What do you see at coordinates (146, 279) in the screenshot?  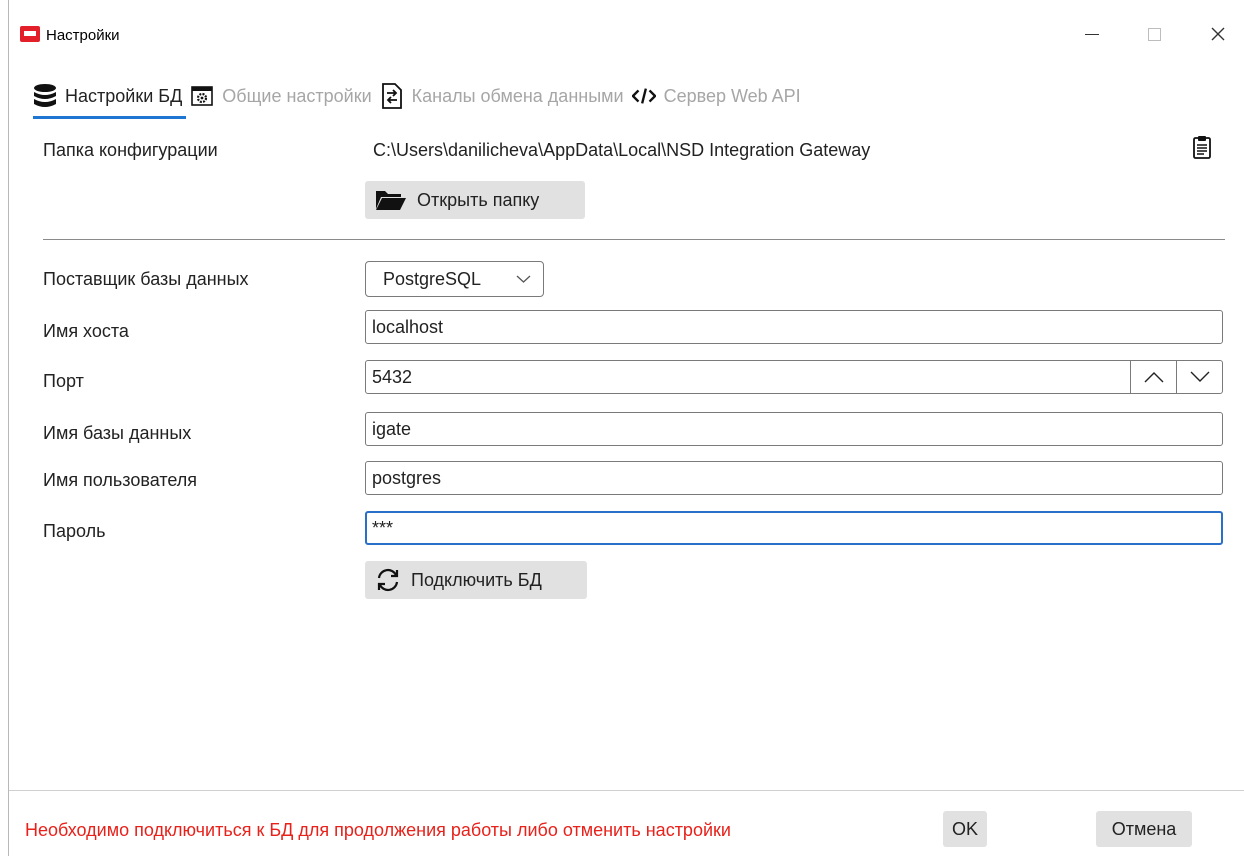 I see `db-provider-label: Поставщик базы данных` at bounding box center [146, 279].